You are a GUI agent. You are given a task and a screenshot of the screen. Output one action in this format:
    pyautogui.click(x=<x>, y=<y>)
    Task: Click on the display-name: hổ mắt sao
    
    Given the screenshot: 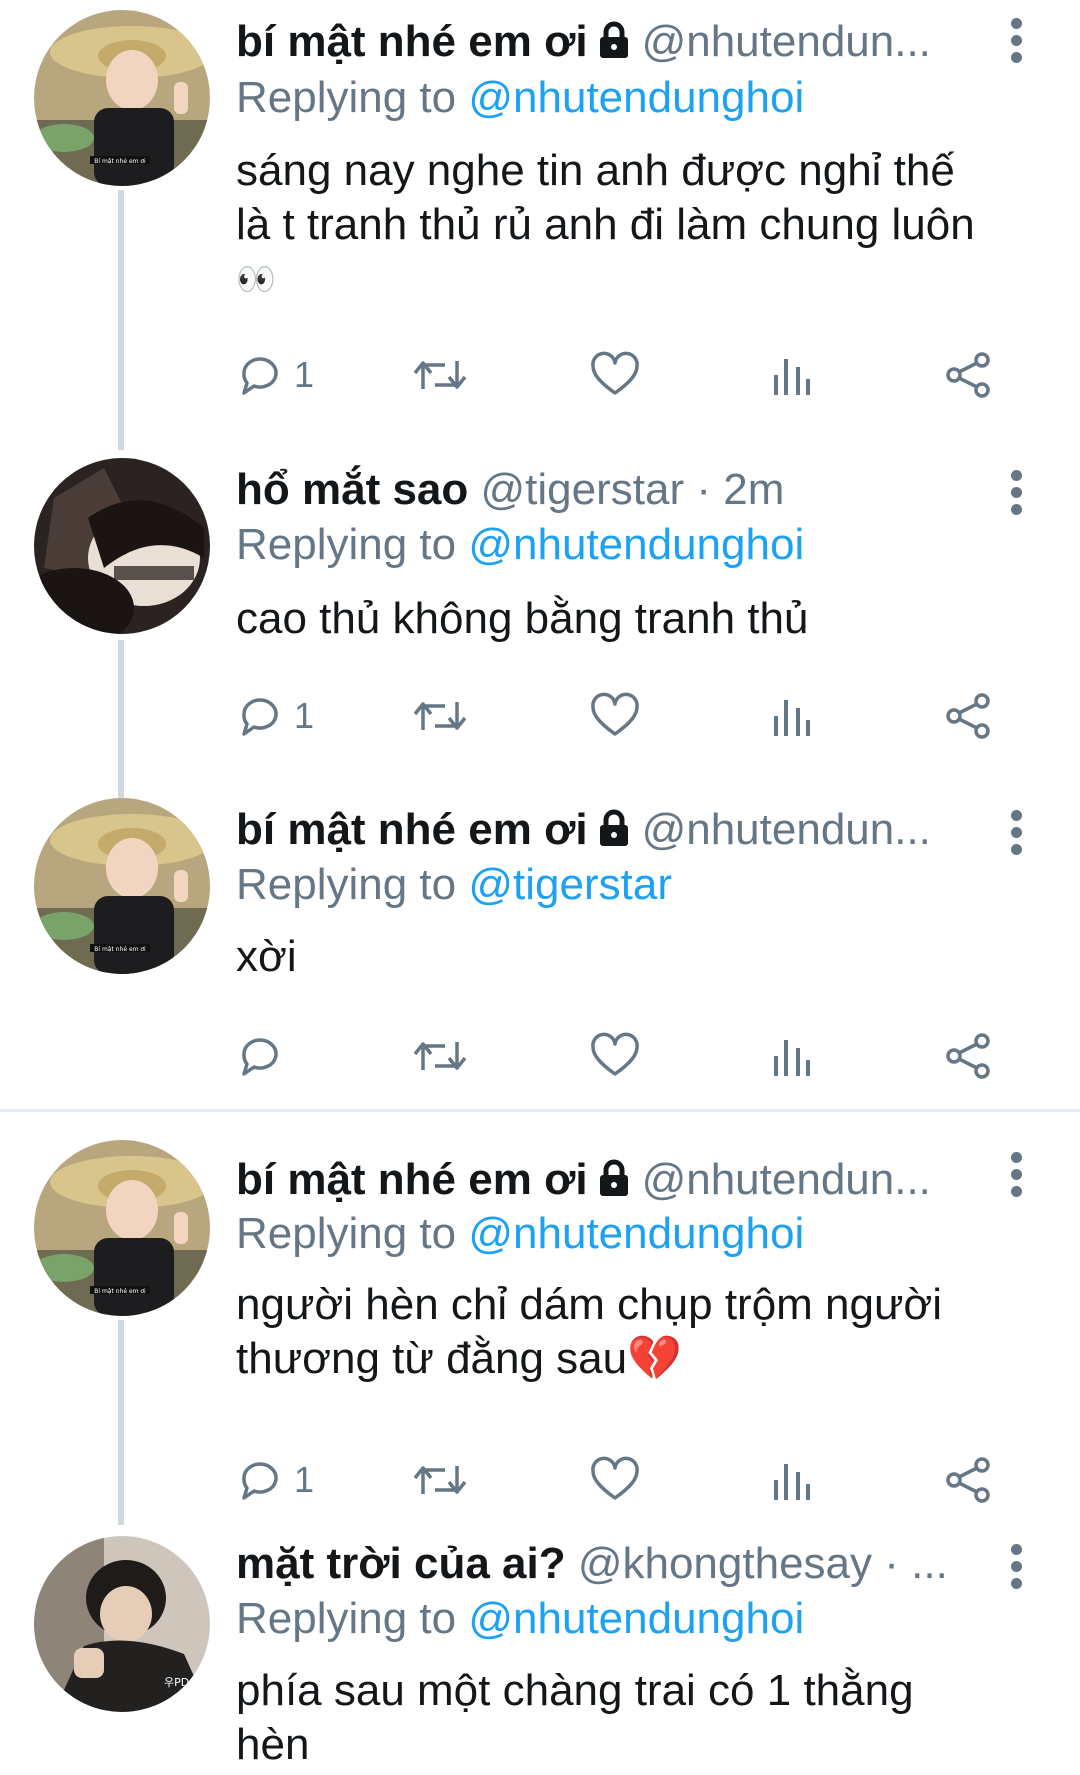 What is the action you would take?
    pyautogui.click(x=352, y=489)
    